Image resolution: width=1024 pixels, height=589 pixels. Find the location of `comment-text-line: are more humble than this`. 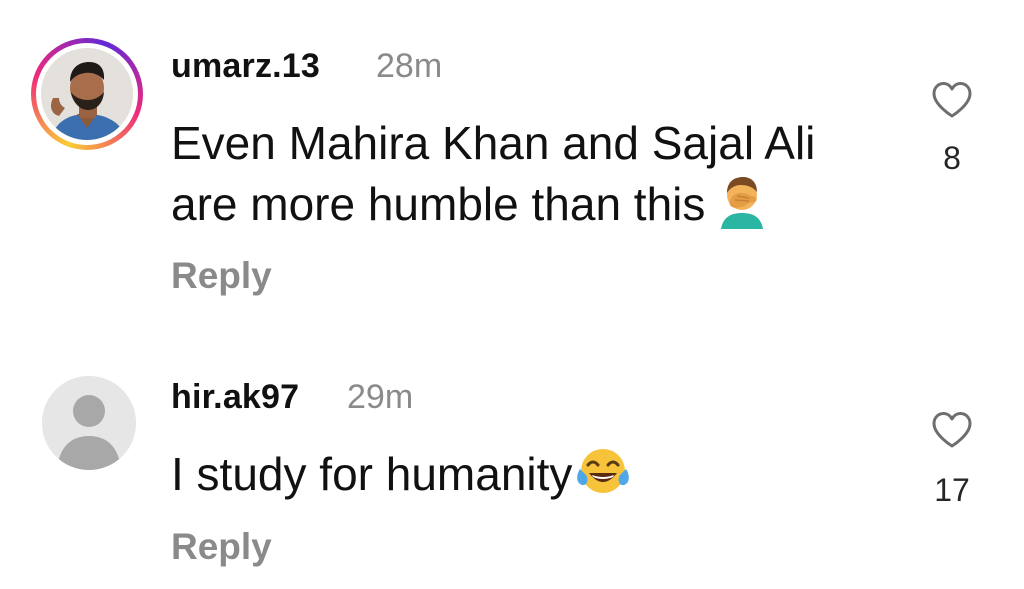

comment-text-line: are more humble than this is located at coordinates (438, 204).